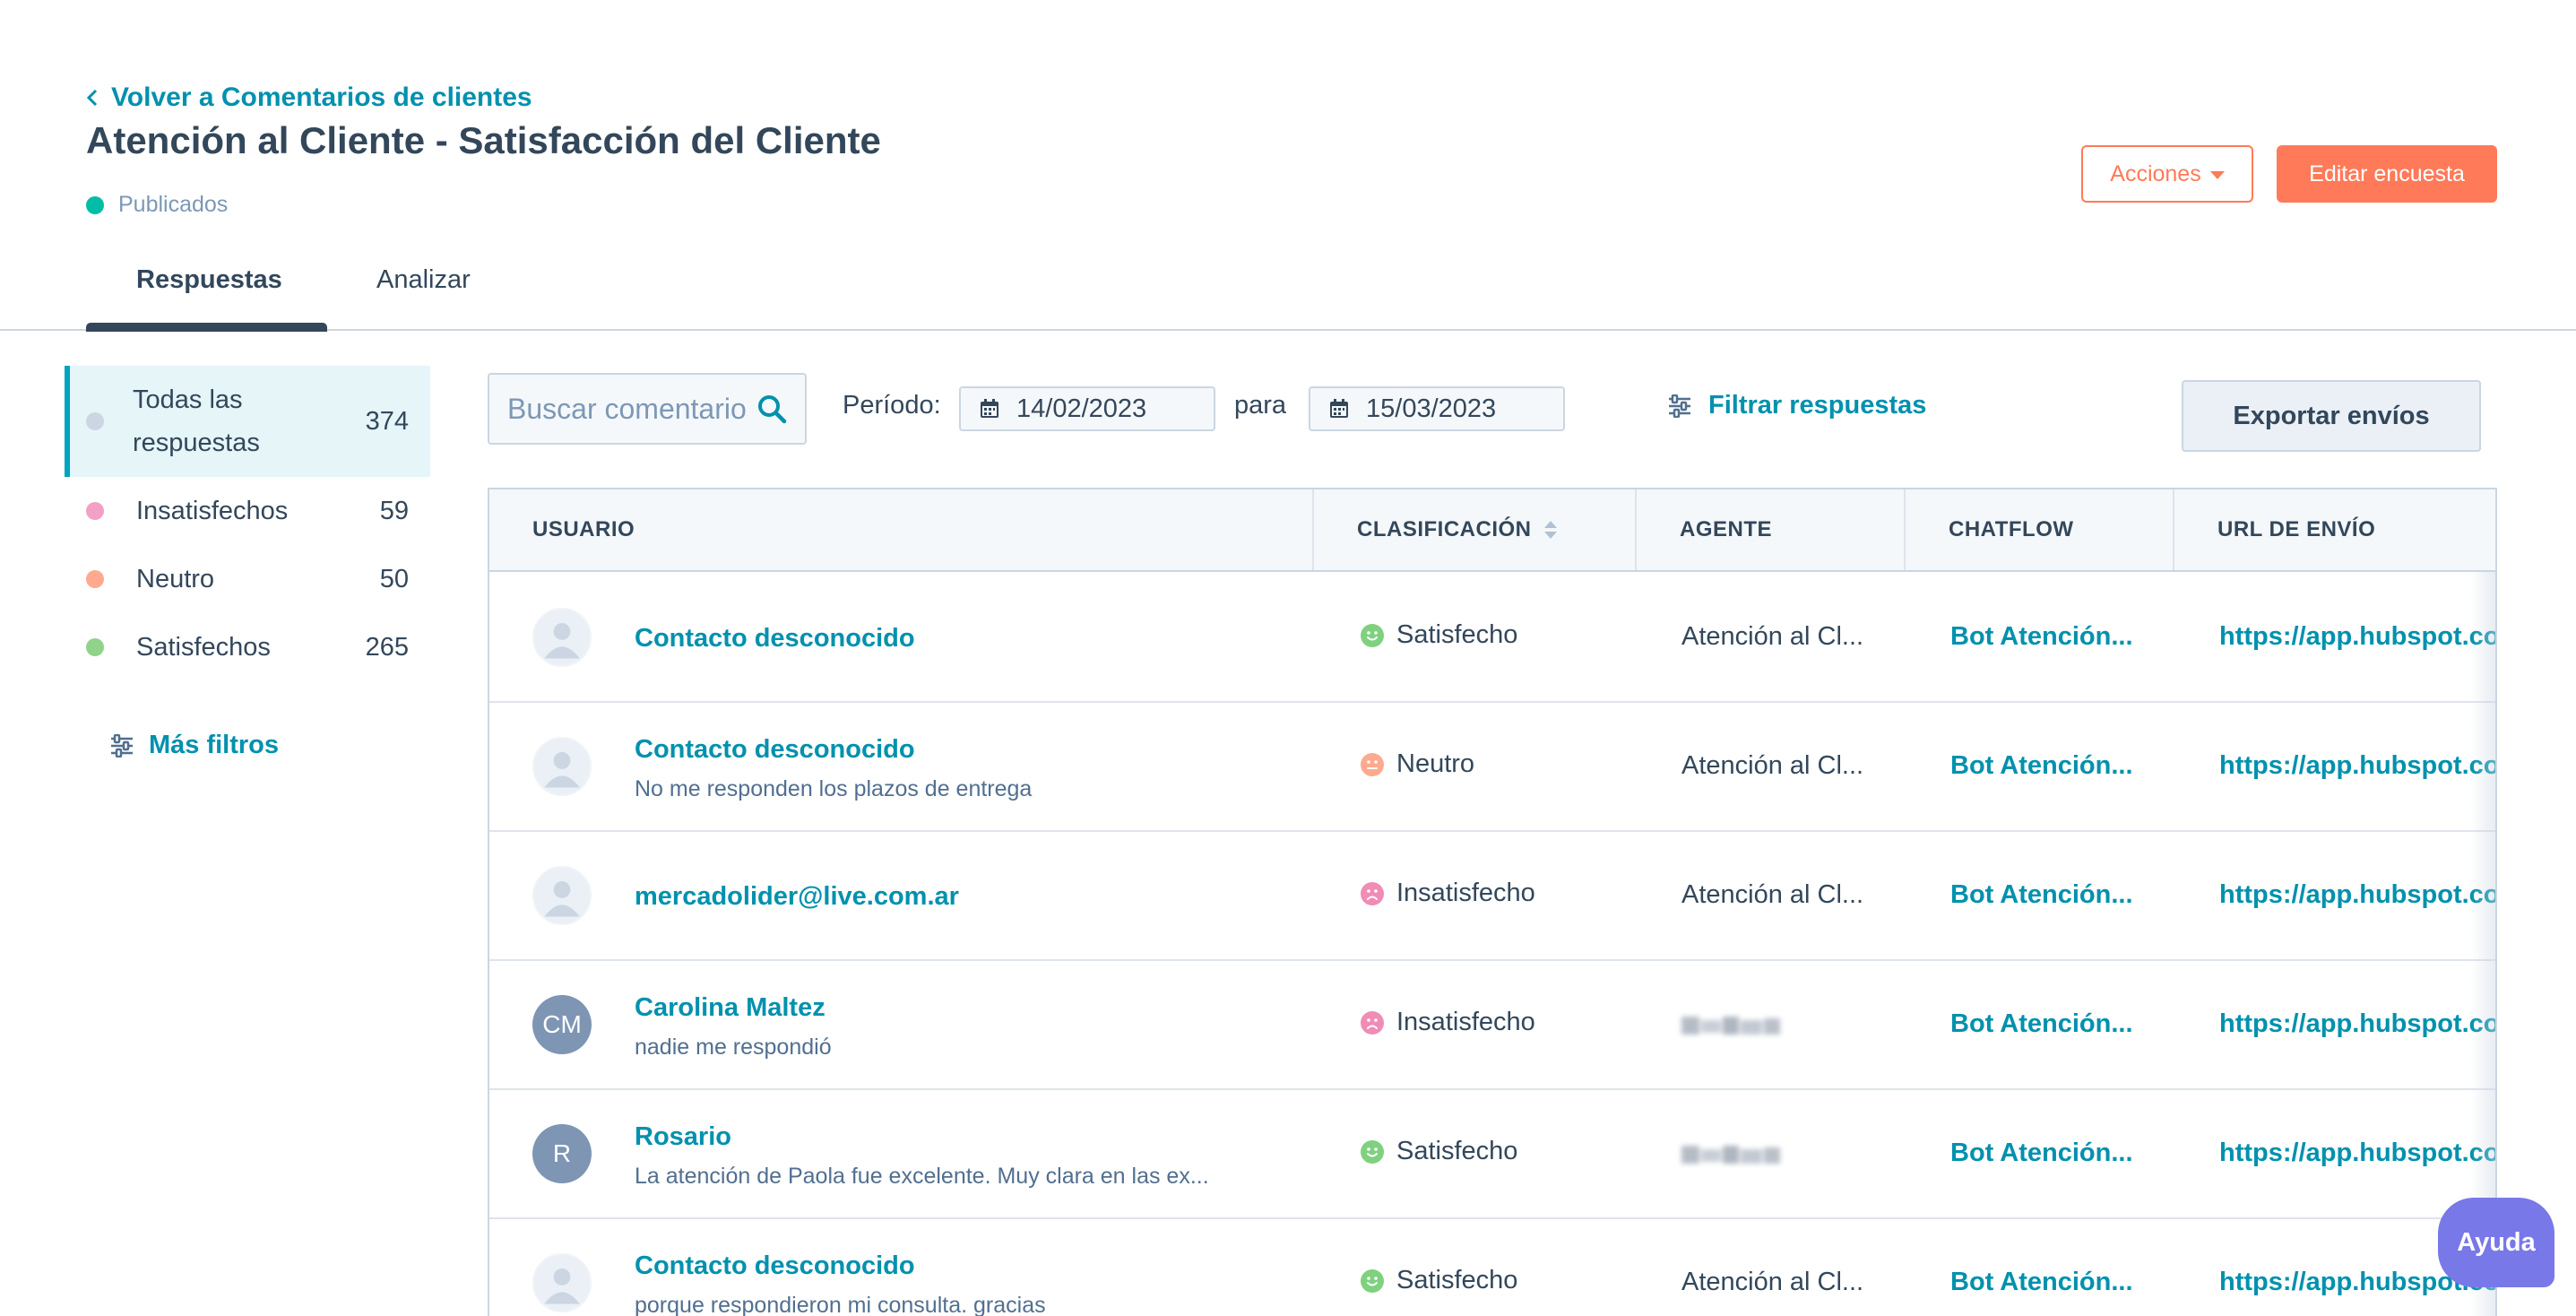 The width and height of the screenshot is (2576, 1316). I want to click on column-header-rating: CLASIFICACIÓN, so click(1473, 529).